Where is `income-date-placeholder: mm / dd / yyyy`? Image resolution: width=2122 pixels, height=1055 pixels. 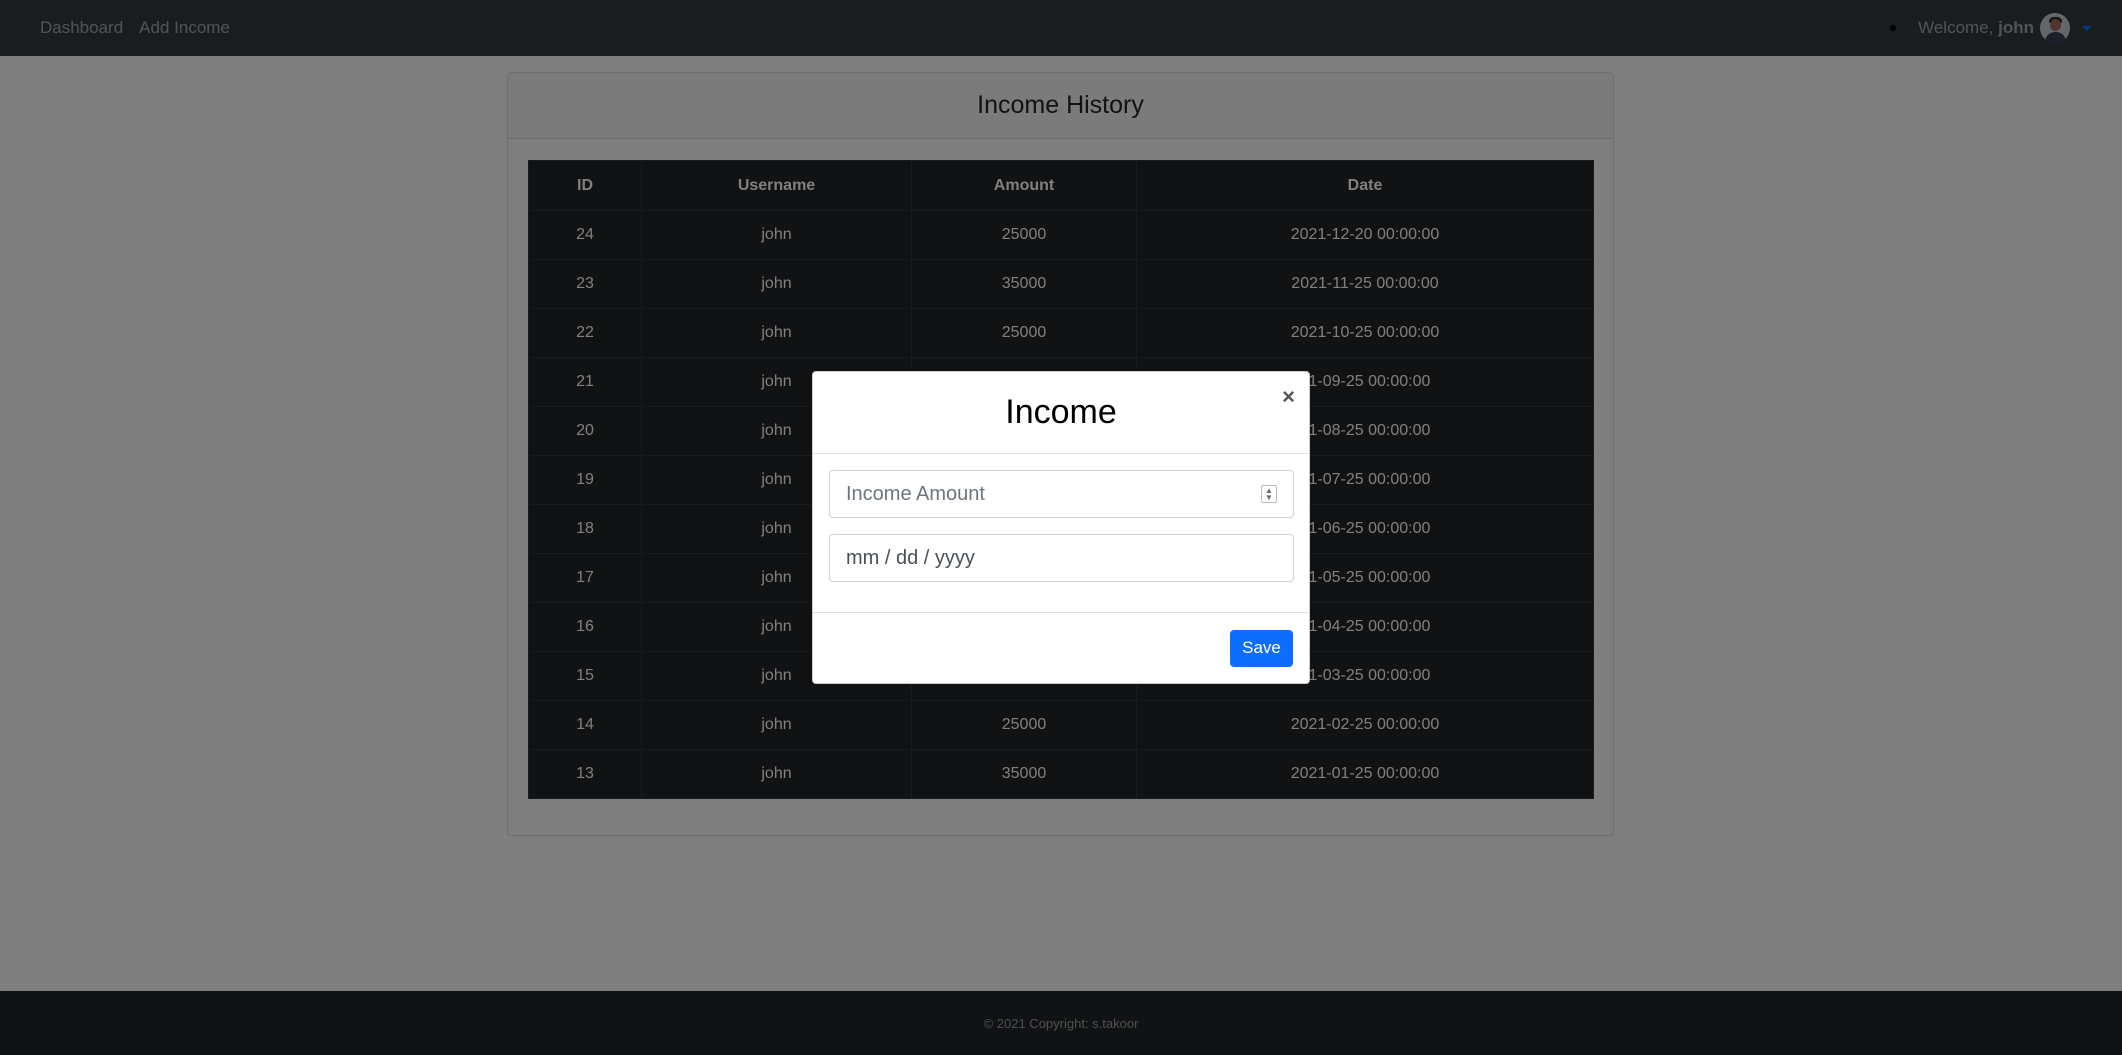 income-date-placeholder: mm / dd / yyyy is located at coordinates (910, 557).